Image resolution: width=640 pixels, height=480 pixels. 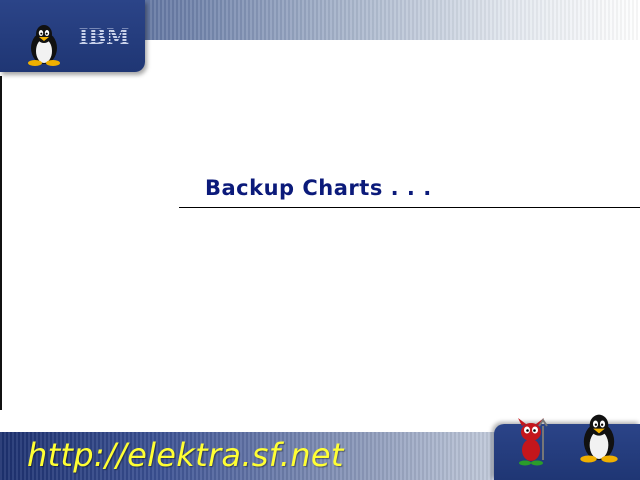 I want to click on footer-mascot-panel, so click(x=567, y=447).